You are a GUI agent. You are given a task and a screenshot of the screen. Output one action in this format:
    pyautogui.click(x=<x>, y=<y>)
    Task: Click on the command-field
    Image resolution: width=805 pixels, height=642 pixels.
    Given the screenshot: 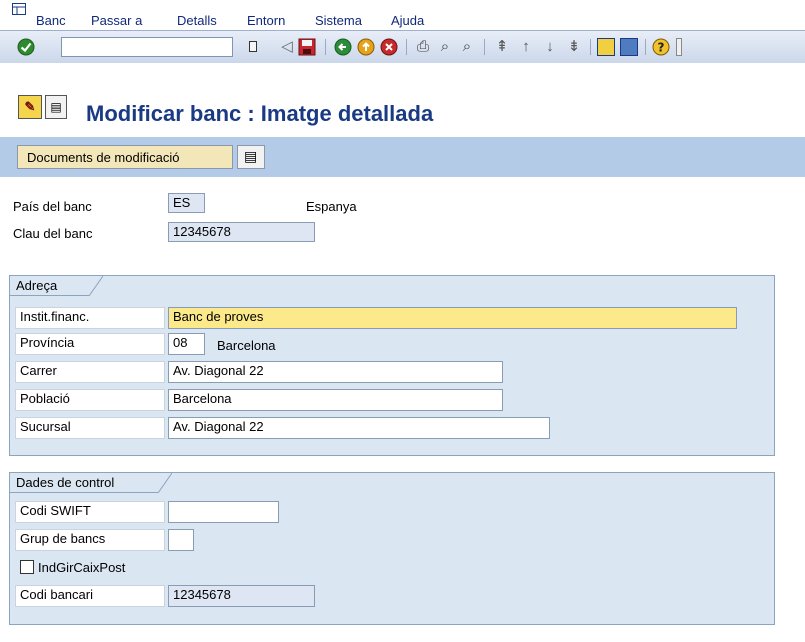 What is the action you would take?
    pyautogui.click(x=147, y=47)
    